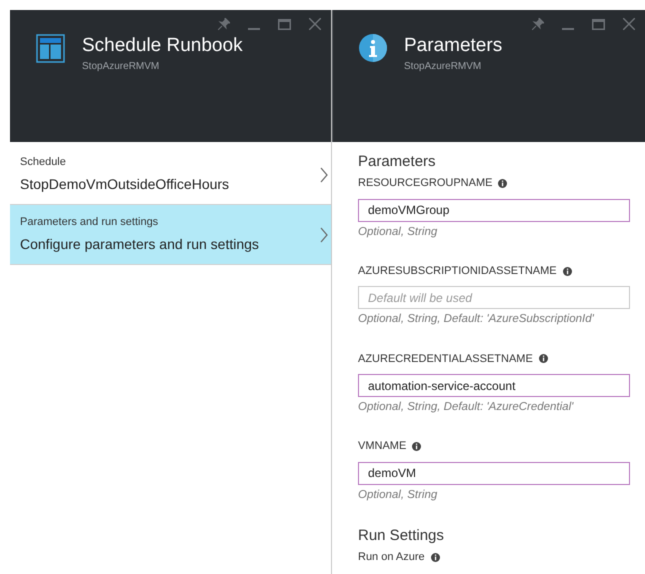 This screenshot has height=574, width=645. Describe the element at coordinates (401, 536) in the screenshot. I see `section-heading: Run Settings` at that location.